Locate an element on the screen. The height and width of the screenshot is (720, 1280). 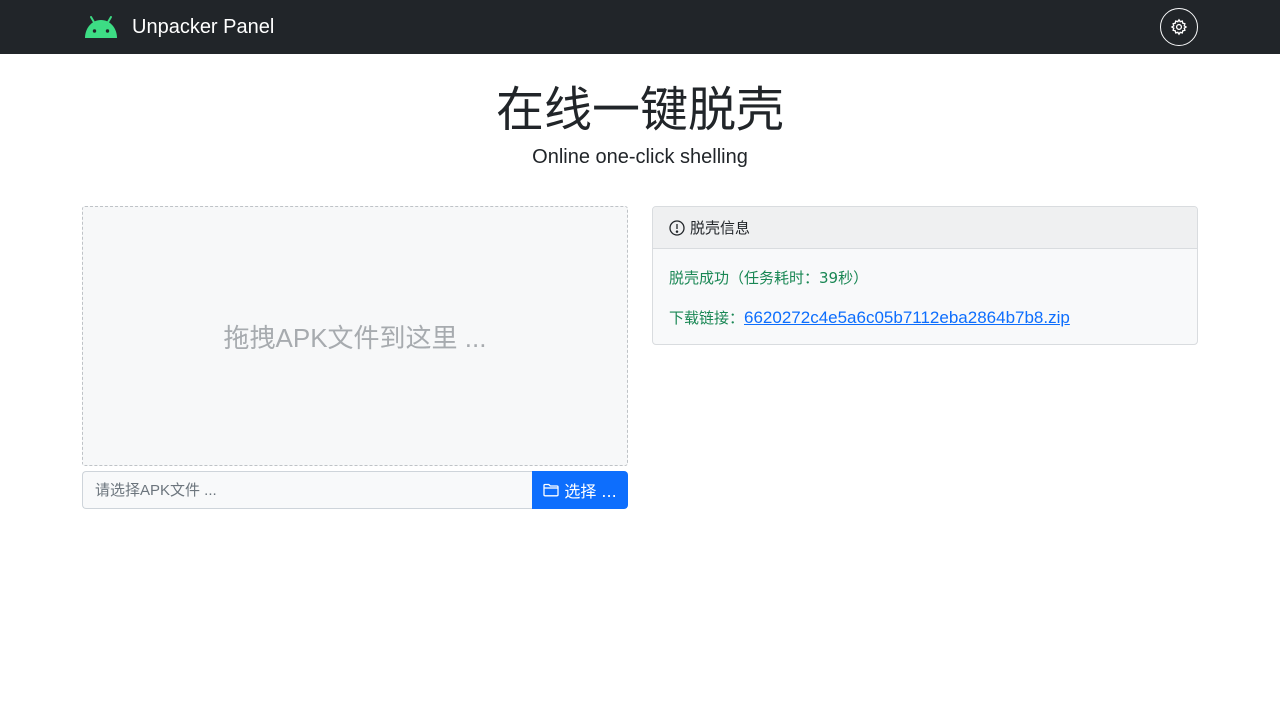
top-navbar: Unpacker Panel is located at coordinates (640, 27).